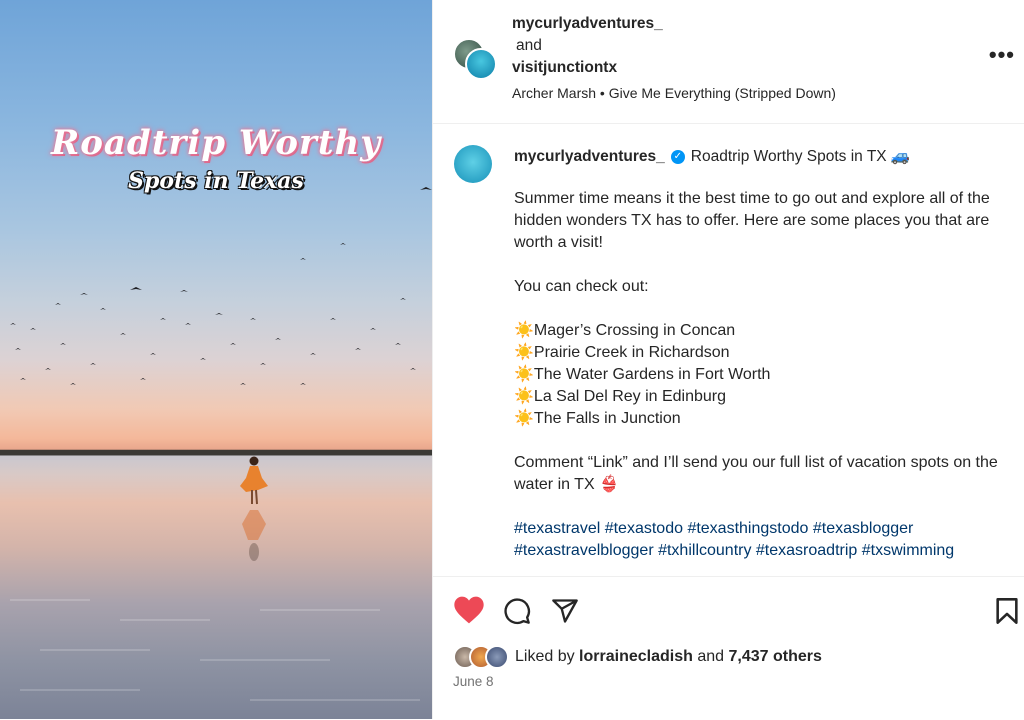 The image size is (1024, 720). Describe the element at coordinates (254, 508) in the screenshot. I see `woman-figure` at that location.